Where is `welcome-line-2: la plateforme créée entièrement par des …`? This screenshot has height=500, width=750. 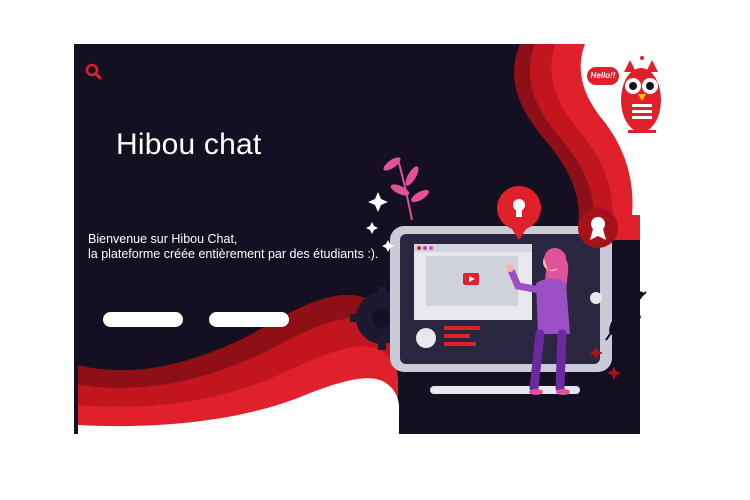
welcome-line-2: la plateforme créée entièrement par des … is located at coordinates (233, 254).